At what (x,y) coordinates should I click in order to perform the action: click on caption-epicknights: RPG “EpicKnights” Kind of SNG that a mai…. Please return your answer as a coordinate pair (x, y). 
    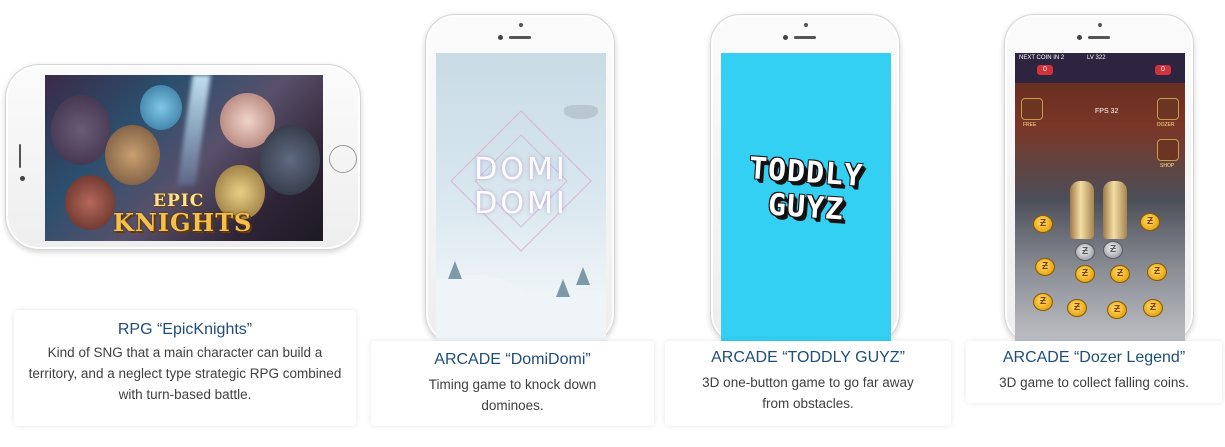
    Looking at the image, I should click on (185, 368).